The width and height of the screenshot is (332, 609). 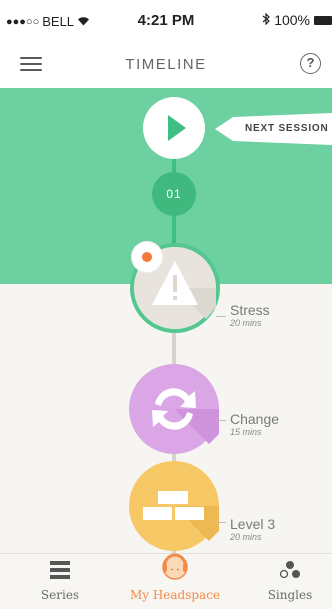 What do you see at coordinates (174, 194) in the screenshot?
I see `session-number-badge: 01` at bounding box center [174, 194].